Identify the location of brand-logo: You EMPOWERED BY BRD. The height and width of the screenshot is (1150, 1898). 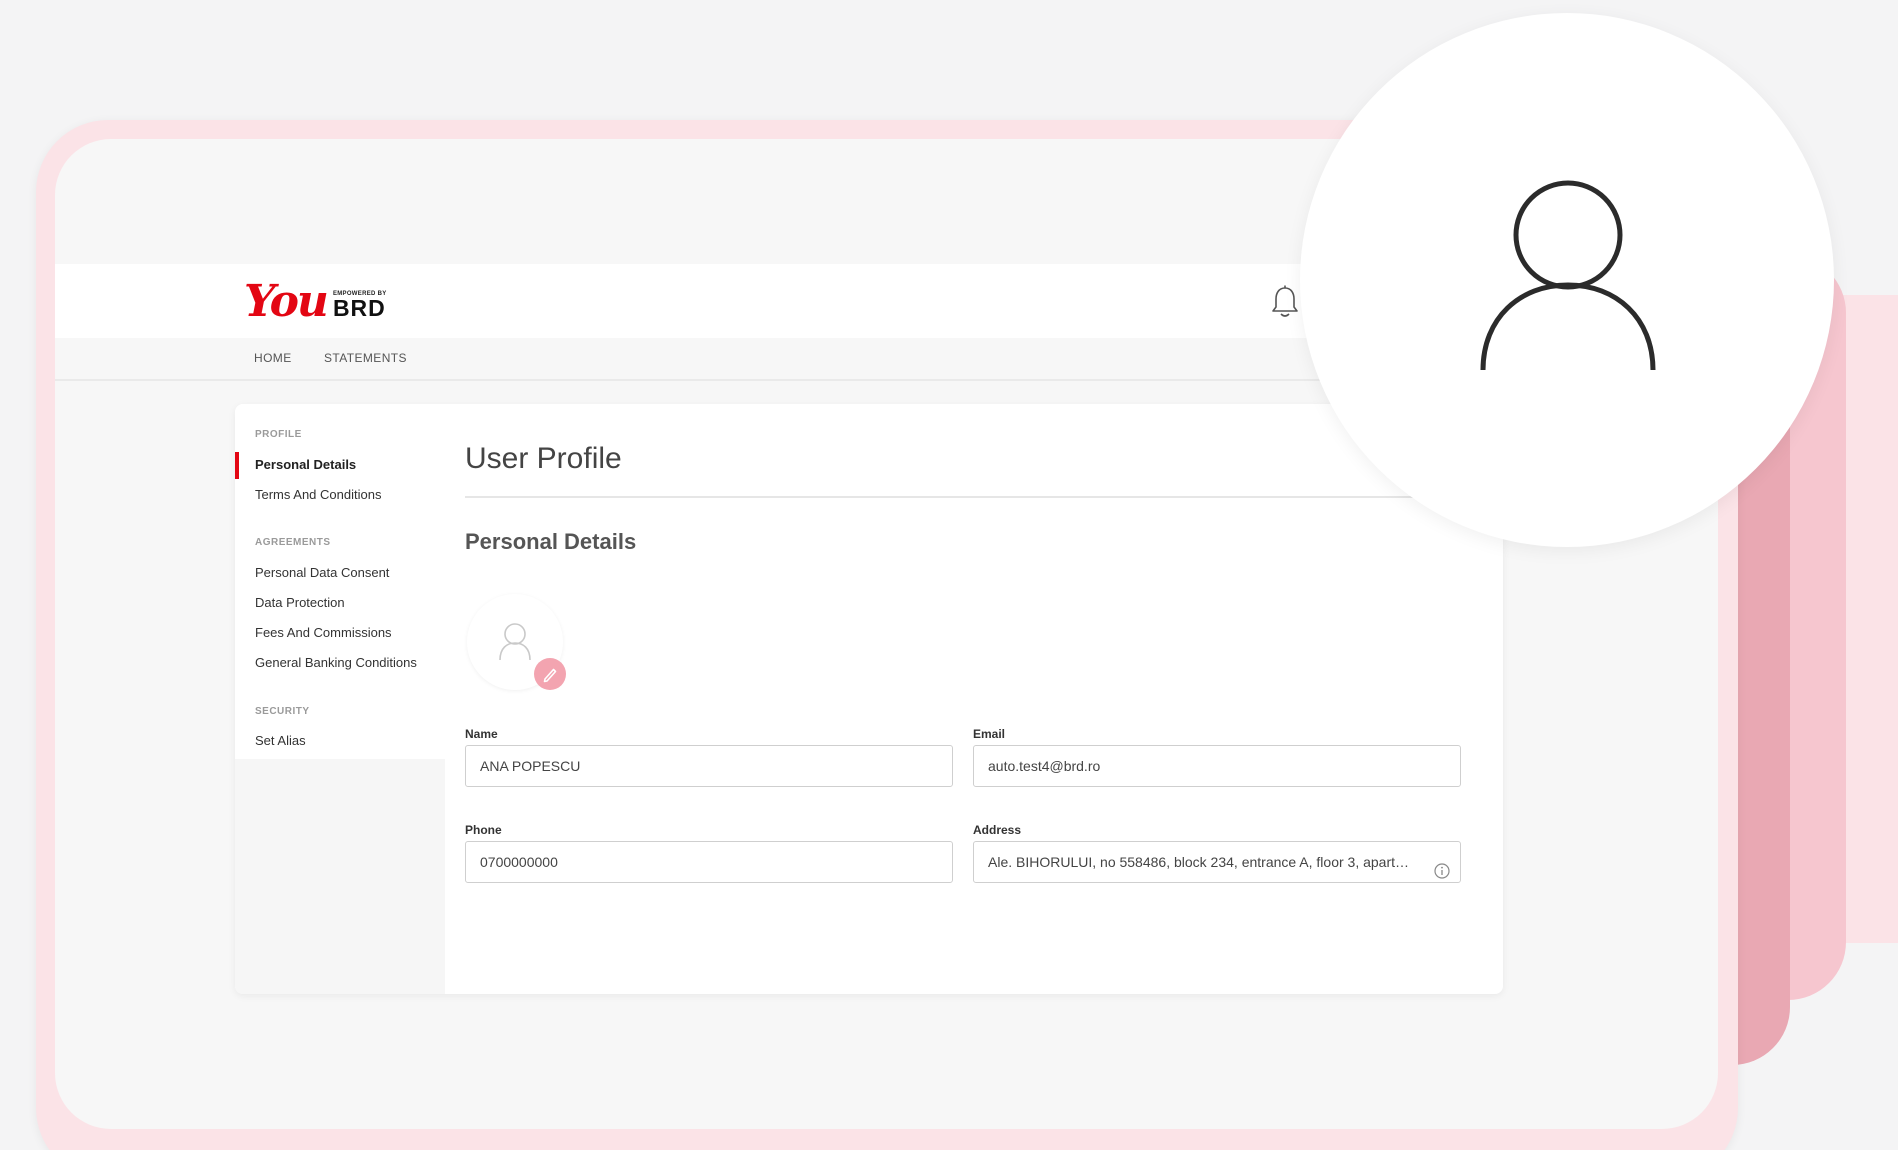
(315, 301).